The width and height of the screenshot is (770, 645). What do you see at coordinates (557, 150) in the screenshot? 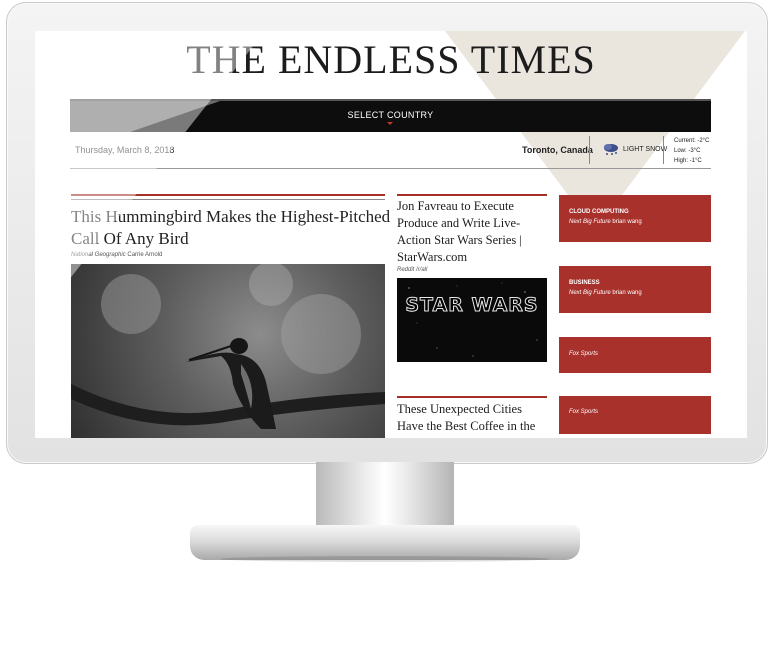
I see `location-label: Toronto, Canada` at bounding box center [557, 150].